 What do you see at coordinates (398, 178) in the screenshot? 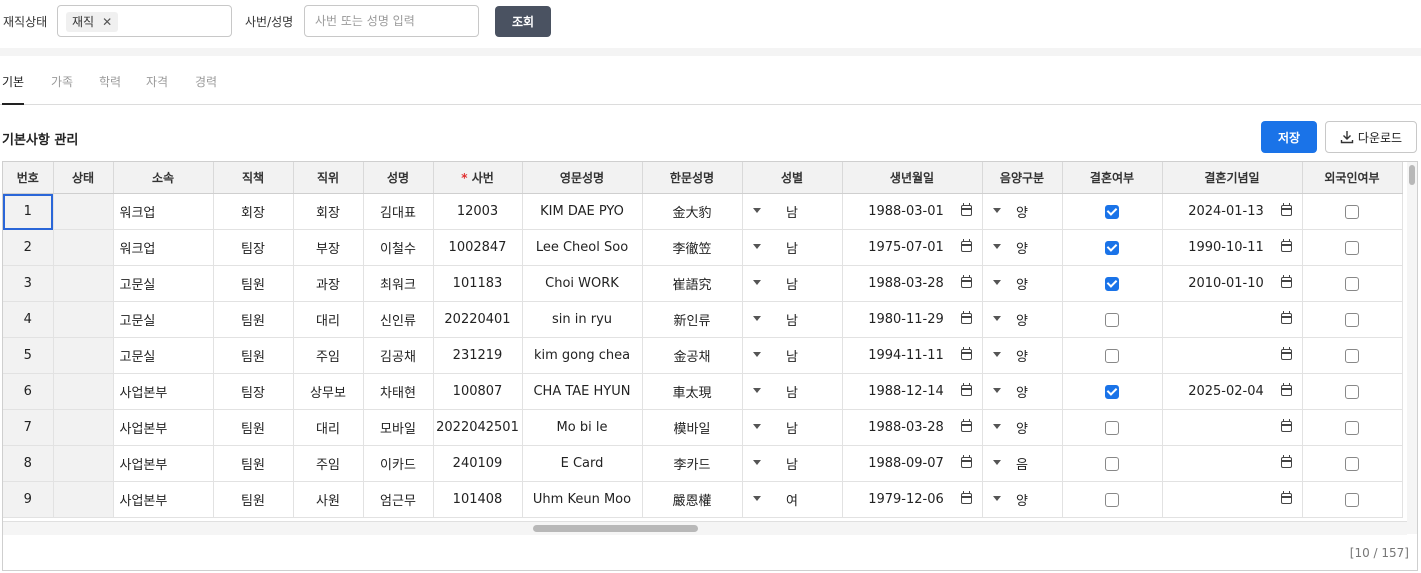
I see `col-header: 성명` at bounding box center [398, 178].